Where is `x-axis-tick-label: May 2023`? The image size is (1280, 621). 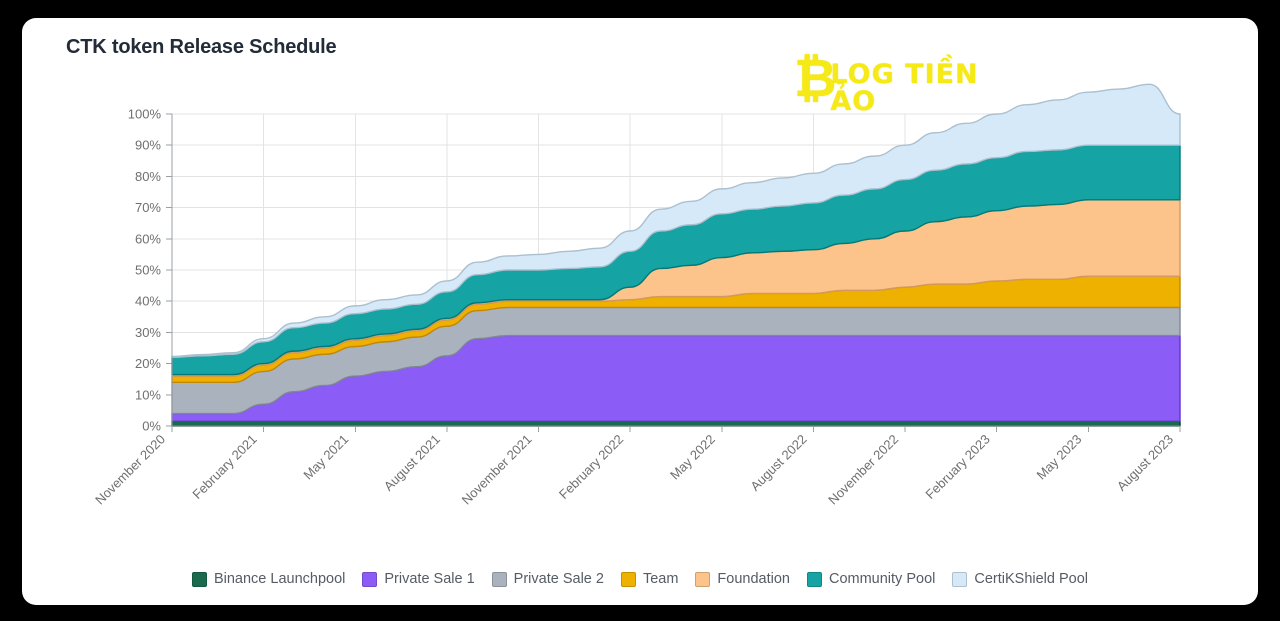 x-axis-tick-label: May 2023 is located at coordinates (1059, 457).